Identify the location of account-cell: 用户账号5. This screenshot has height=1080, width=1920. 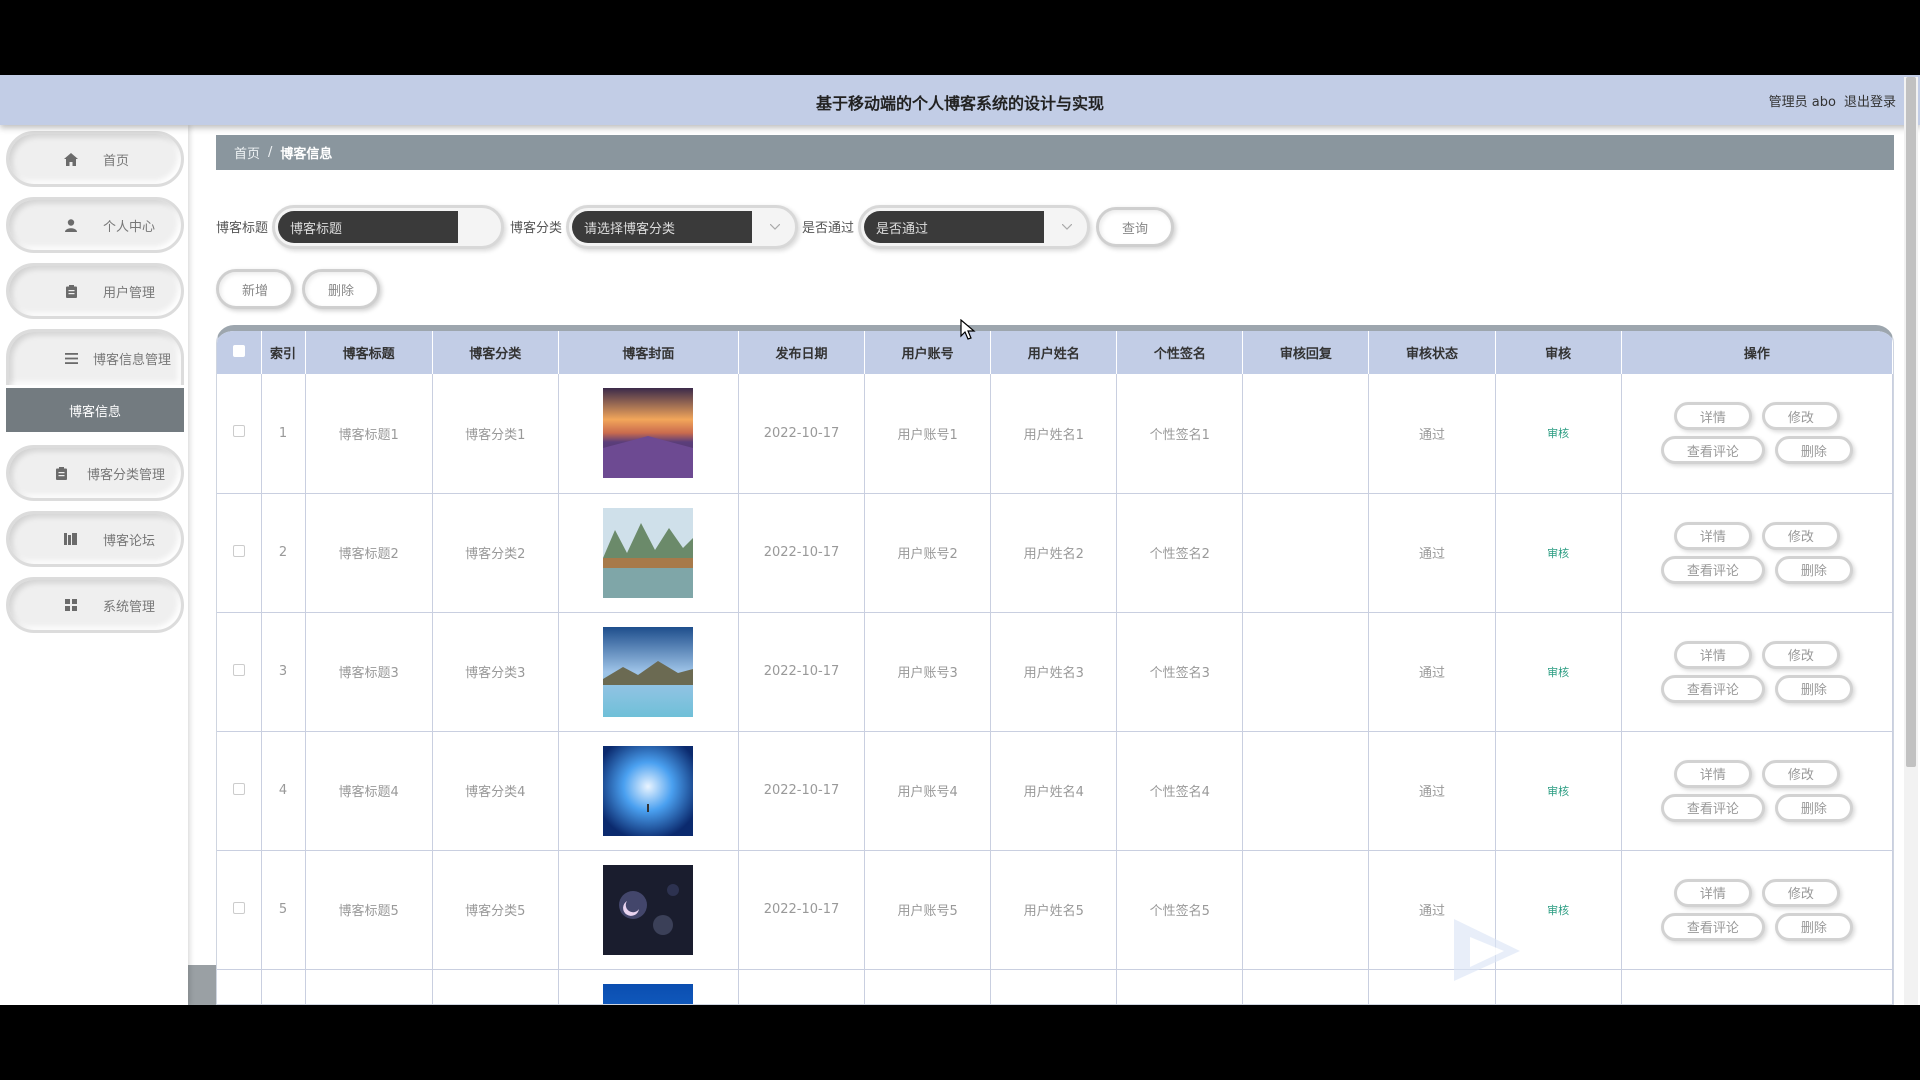
(928, 910).